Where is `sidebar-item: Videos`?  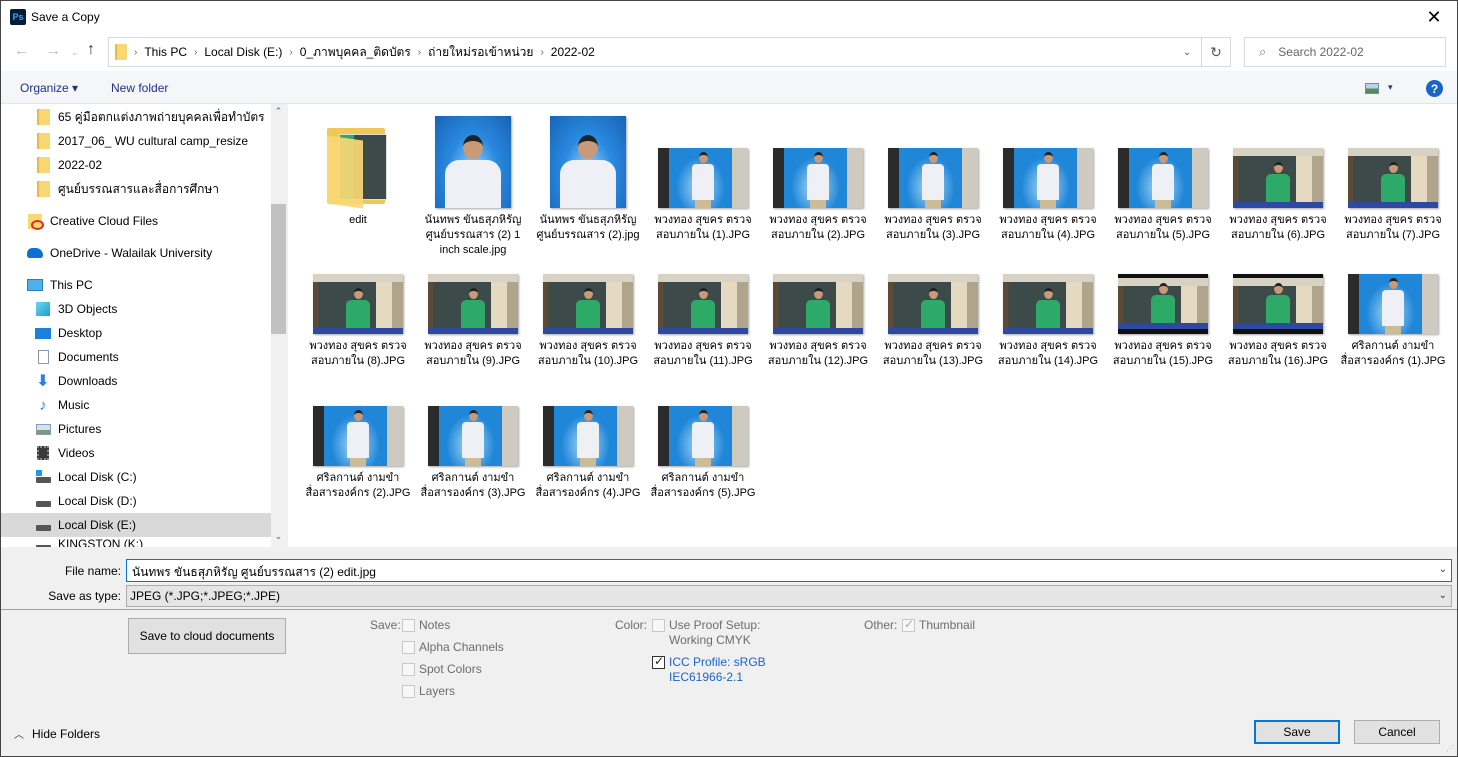
sidebar-item: Videos is located at coordinates (136, 453).